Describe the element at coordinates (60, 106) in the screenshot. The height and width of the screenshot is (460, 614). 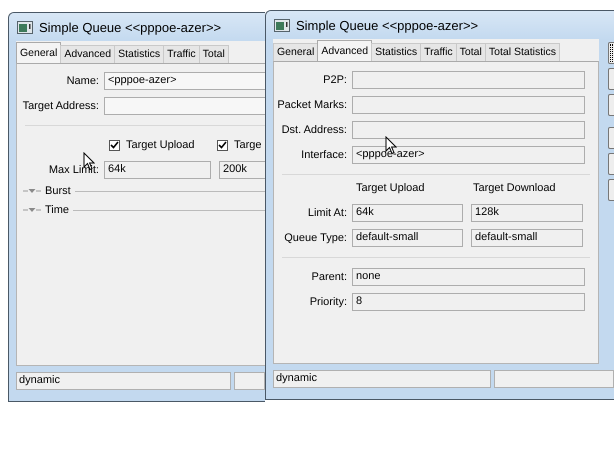
I see `field-label: Target Address:` at that location.